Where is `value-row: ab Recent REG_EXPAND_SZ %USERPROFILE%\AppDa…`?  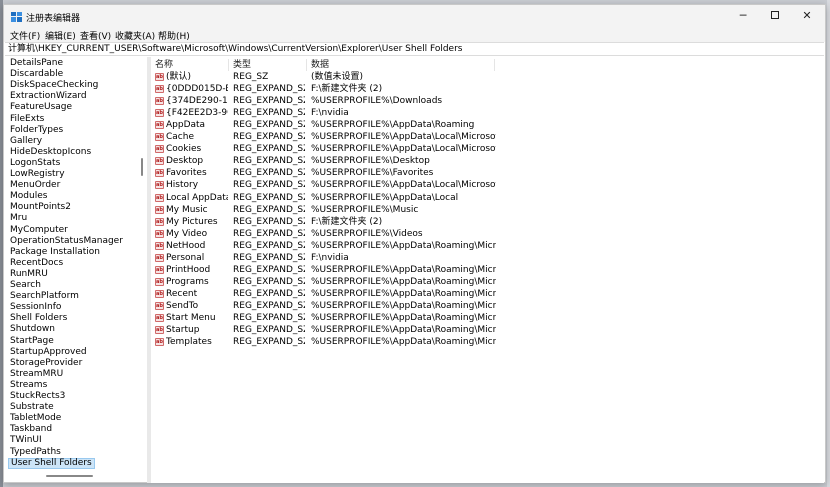 value-row: ab Recent REG_EXPAND_SZ %USERPROFILE%\AppDa… is located at coordinates (487, 294).